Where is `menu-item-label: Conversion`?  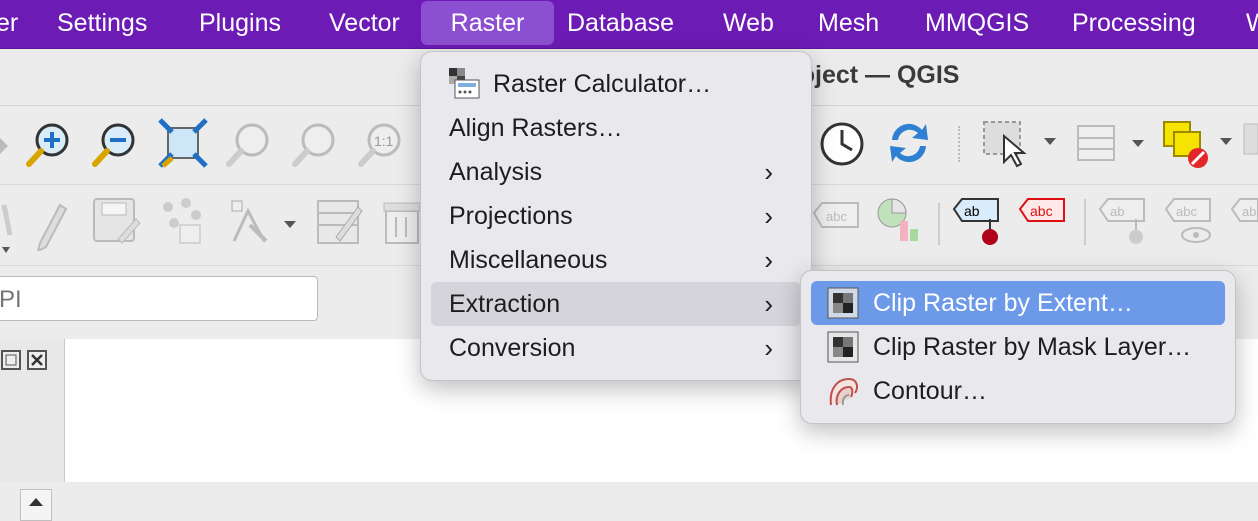 menu-item-label: Conversion is located at coordinates (512, 348).